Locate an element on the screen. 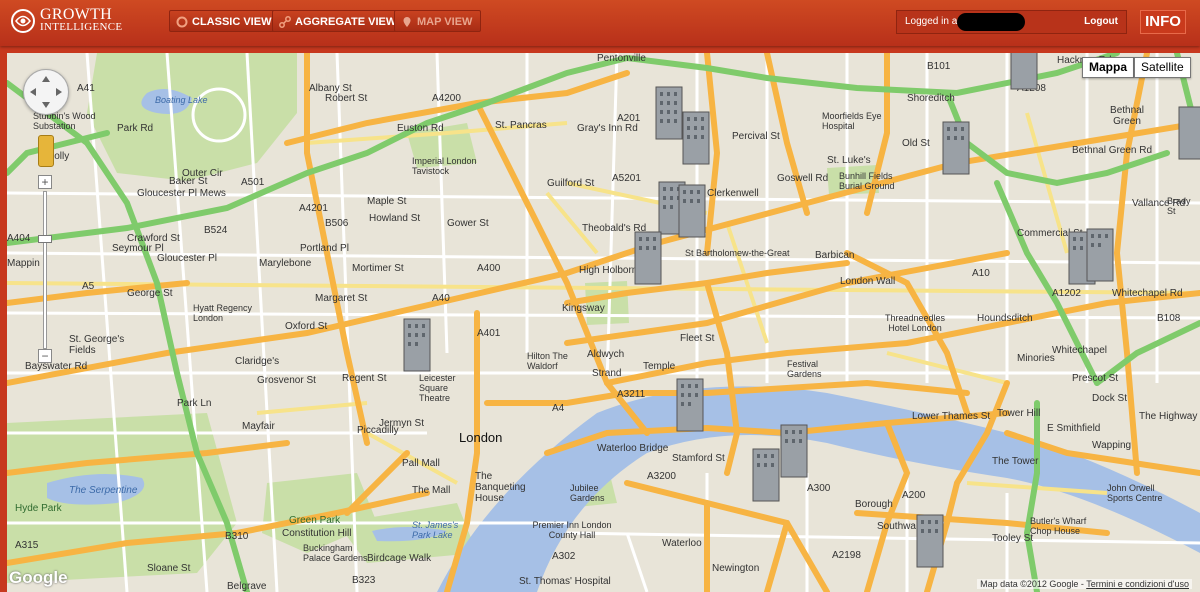 This screenshot has width=1200, height=592. map-label: Houndsditch is located at coordinates (1005, 318).